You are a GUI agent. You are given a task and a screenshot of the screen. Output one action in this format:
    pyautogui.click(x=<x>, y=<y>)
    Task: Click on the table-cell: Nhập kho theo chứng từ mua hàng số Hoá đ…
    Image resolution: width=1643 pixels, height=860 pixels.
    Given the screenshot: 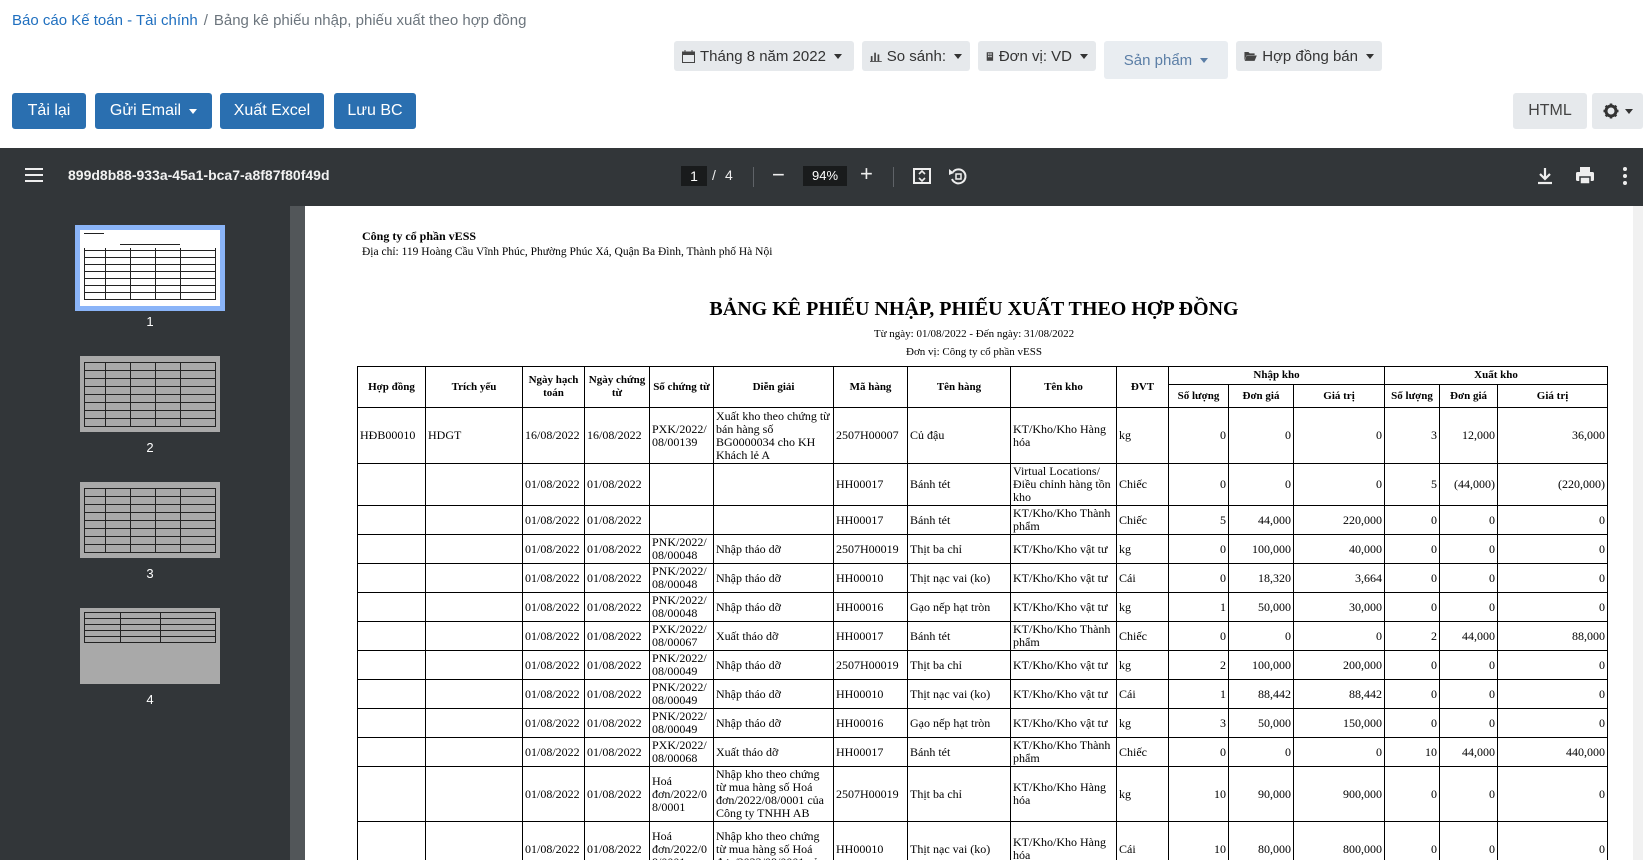 What is the action you would take?
    pyautogui.click(x=773, y=794)
    